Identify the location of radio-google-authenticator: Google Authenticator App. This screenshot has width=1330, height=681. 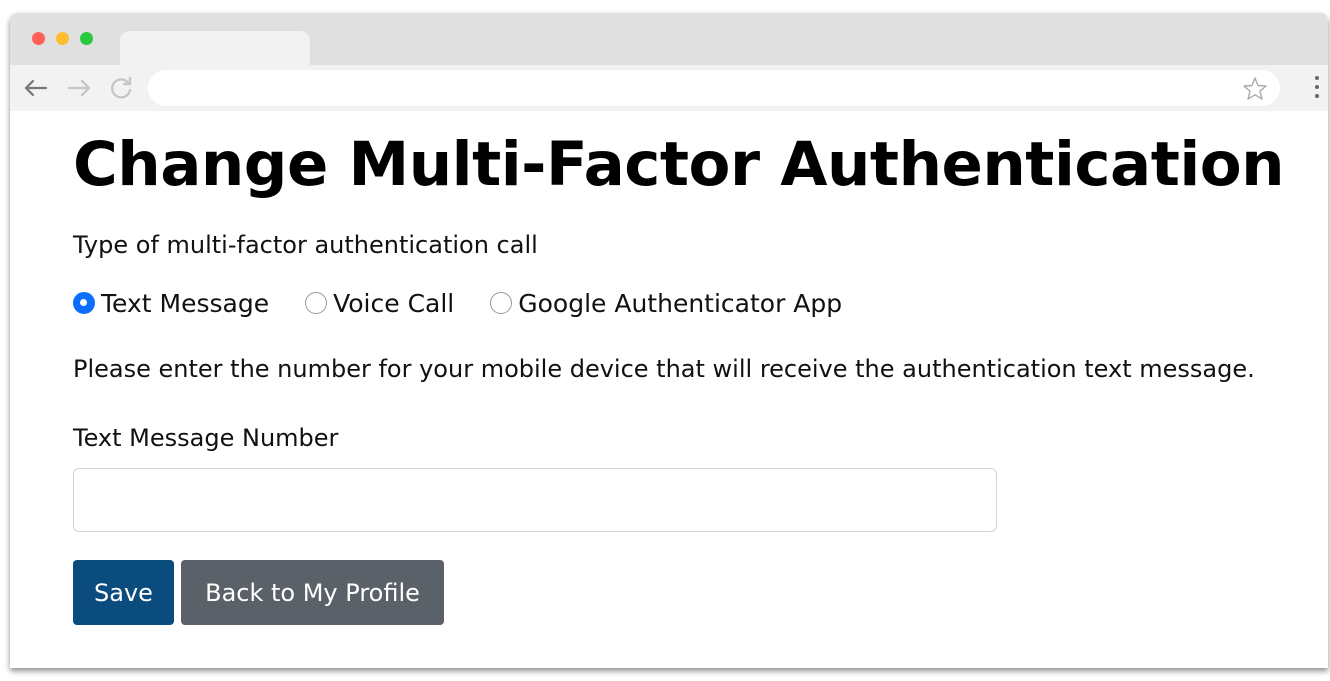
(666, 303).